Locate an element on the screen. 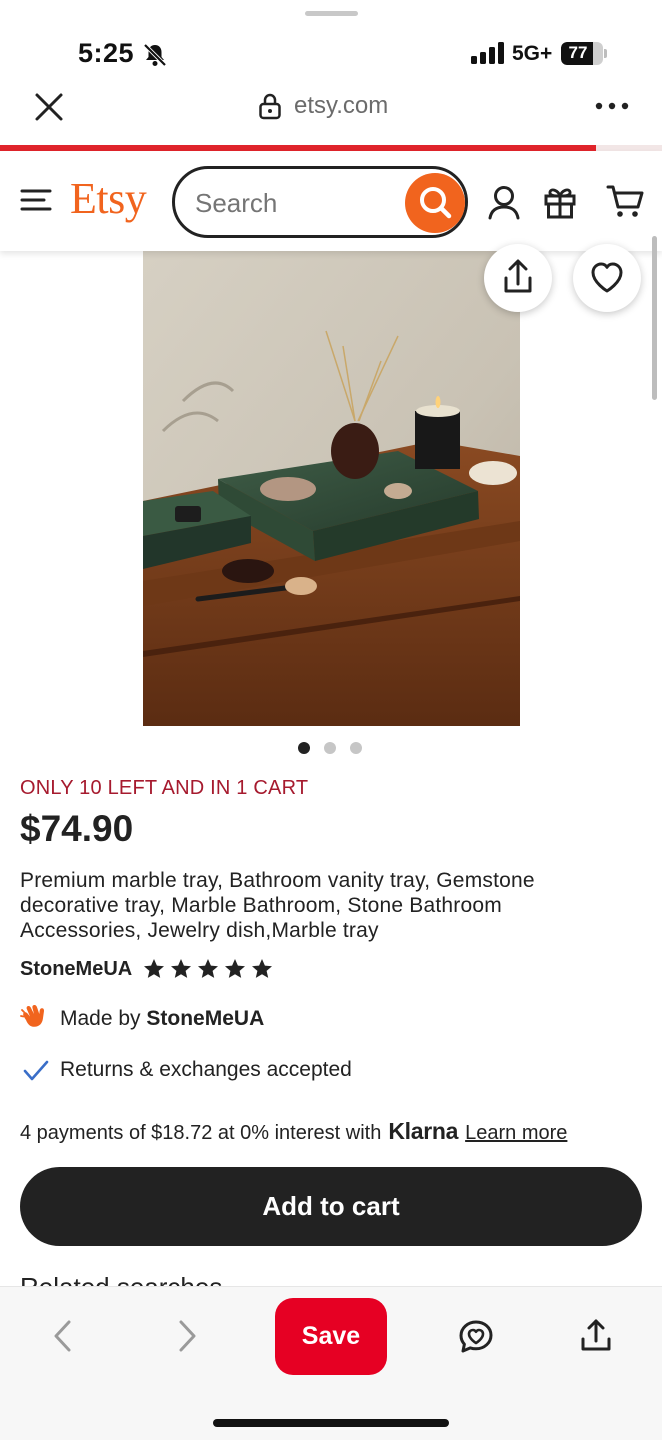  bottom-toolbar: Save is located at coordinates (331, 1363).